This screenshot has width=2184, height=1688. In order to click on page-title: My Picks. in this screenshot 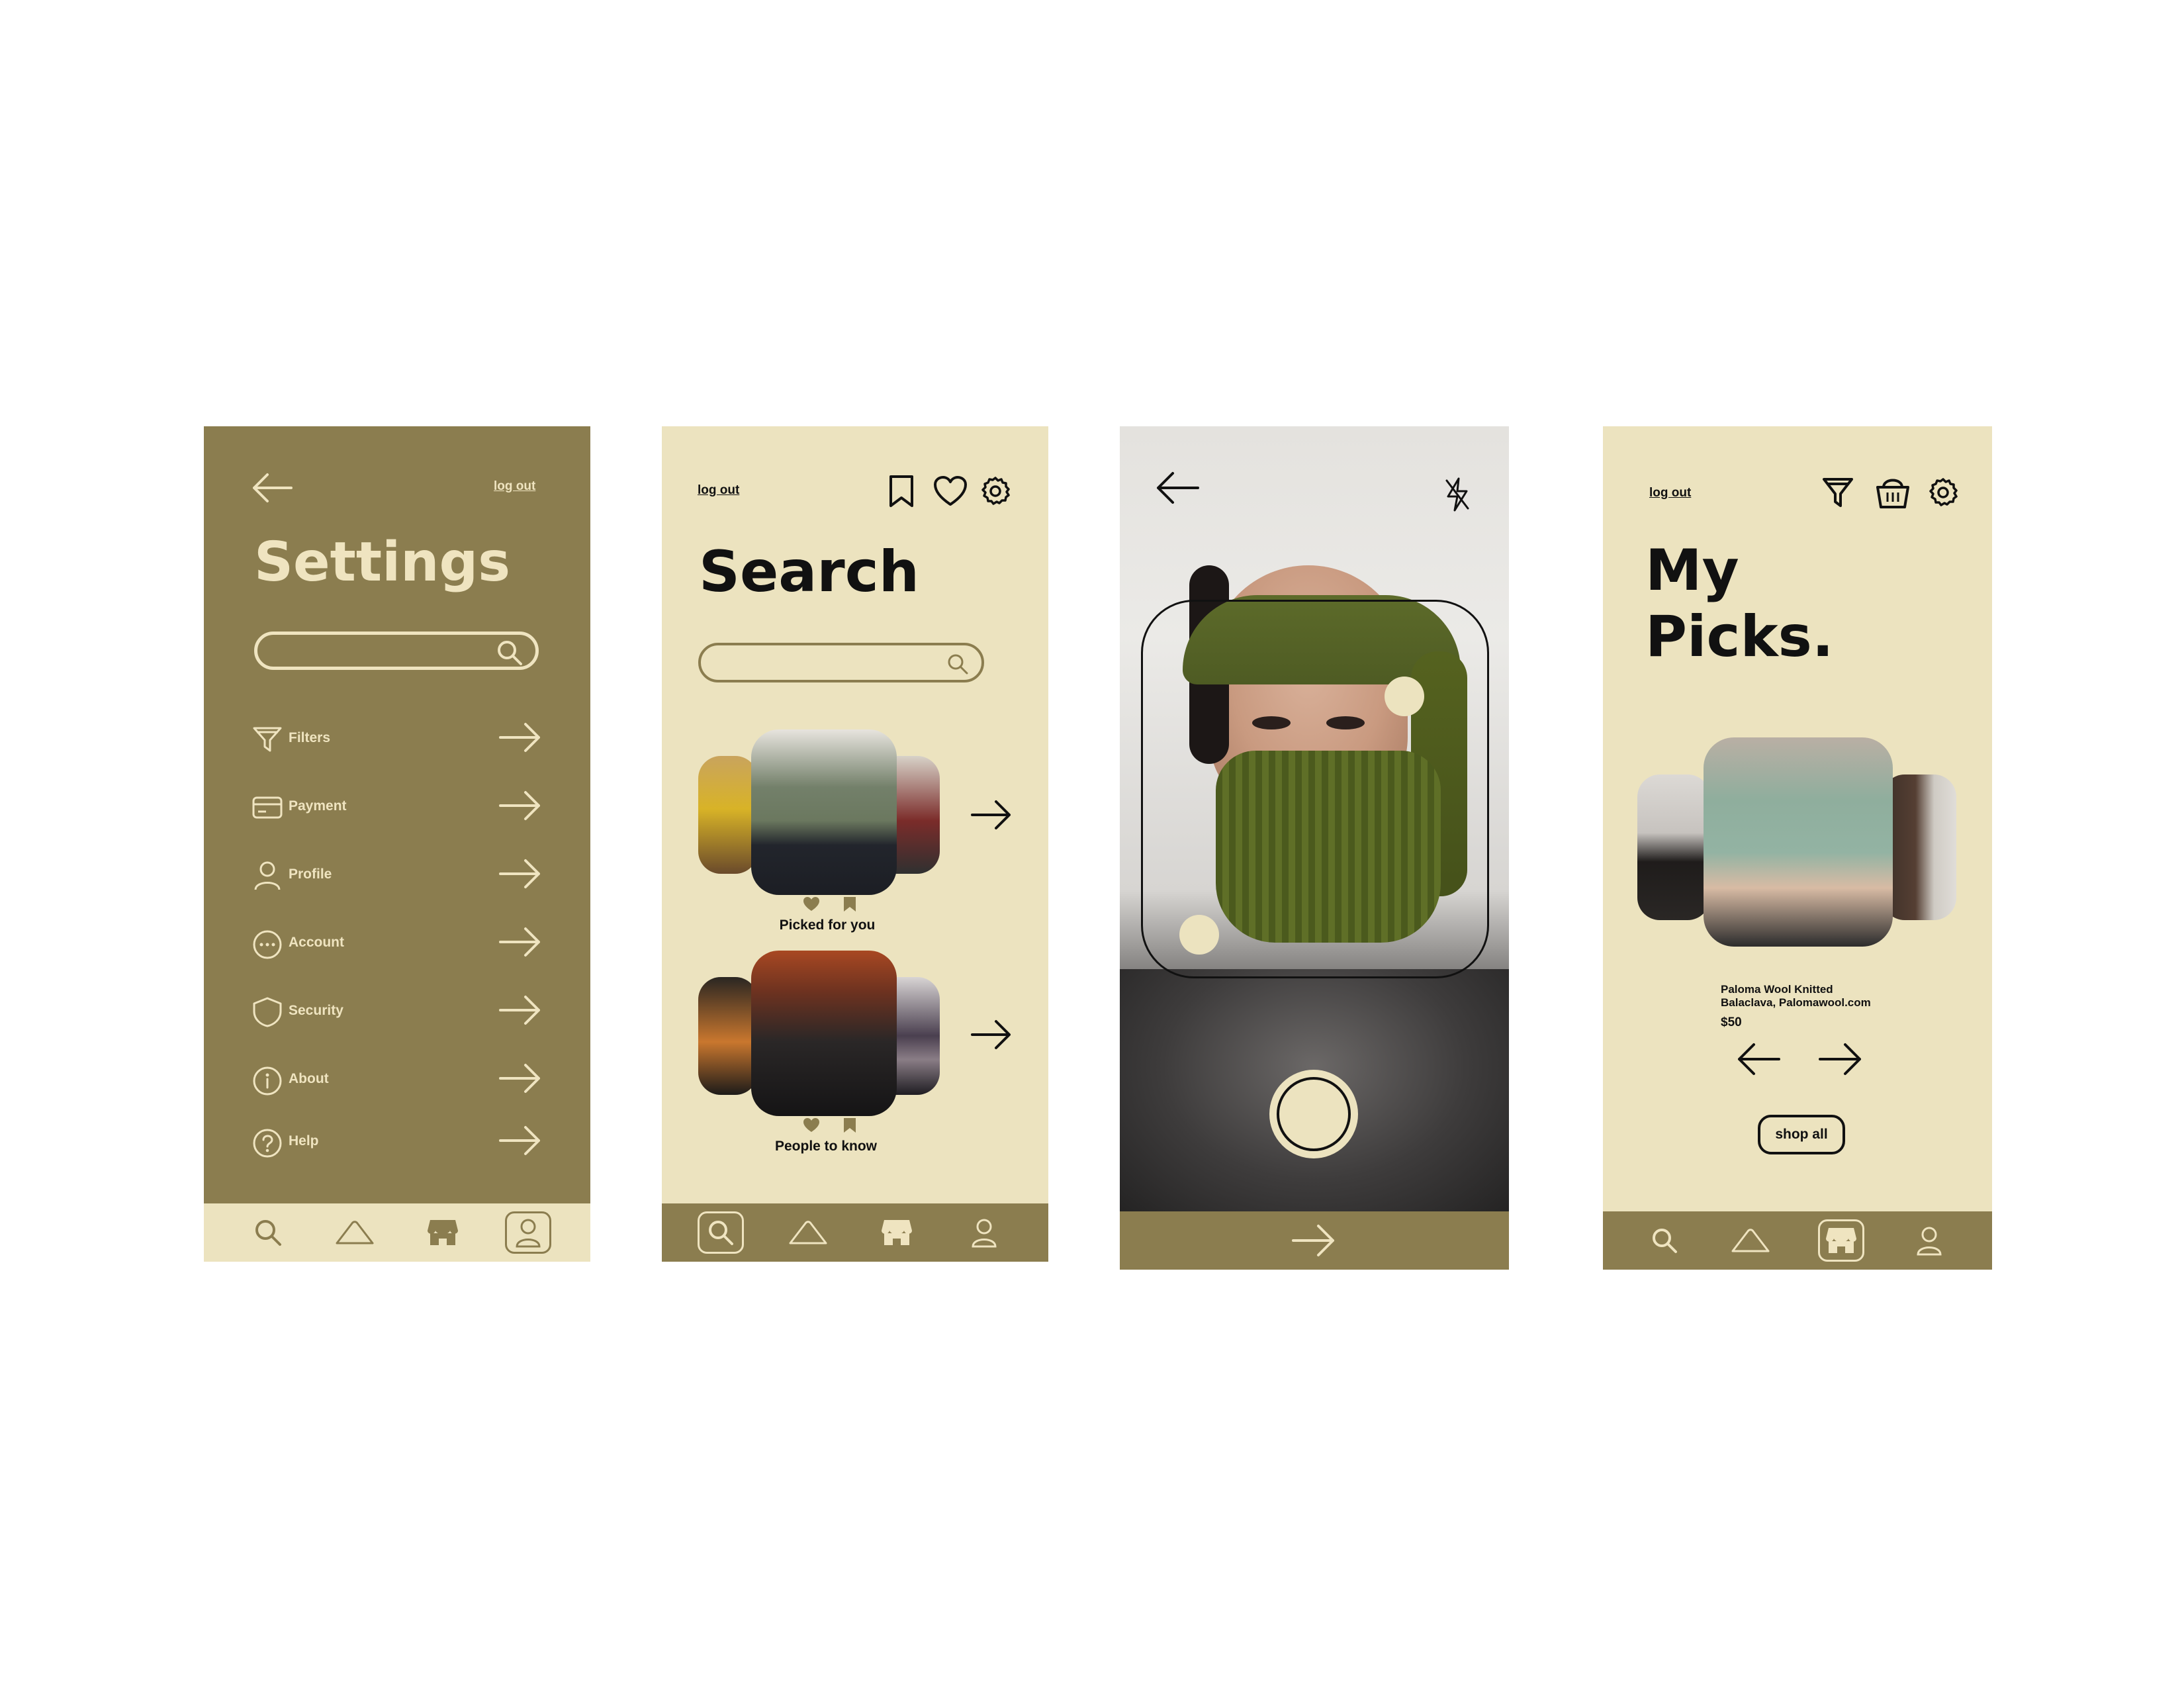, I will do `click(1740, 604)`.